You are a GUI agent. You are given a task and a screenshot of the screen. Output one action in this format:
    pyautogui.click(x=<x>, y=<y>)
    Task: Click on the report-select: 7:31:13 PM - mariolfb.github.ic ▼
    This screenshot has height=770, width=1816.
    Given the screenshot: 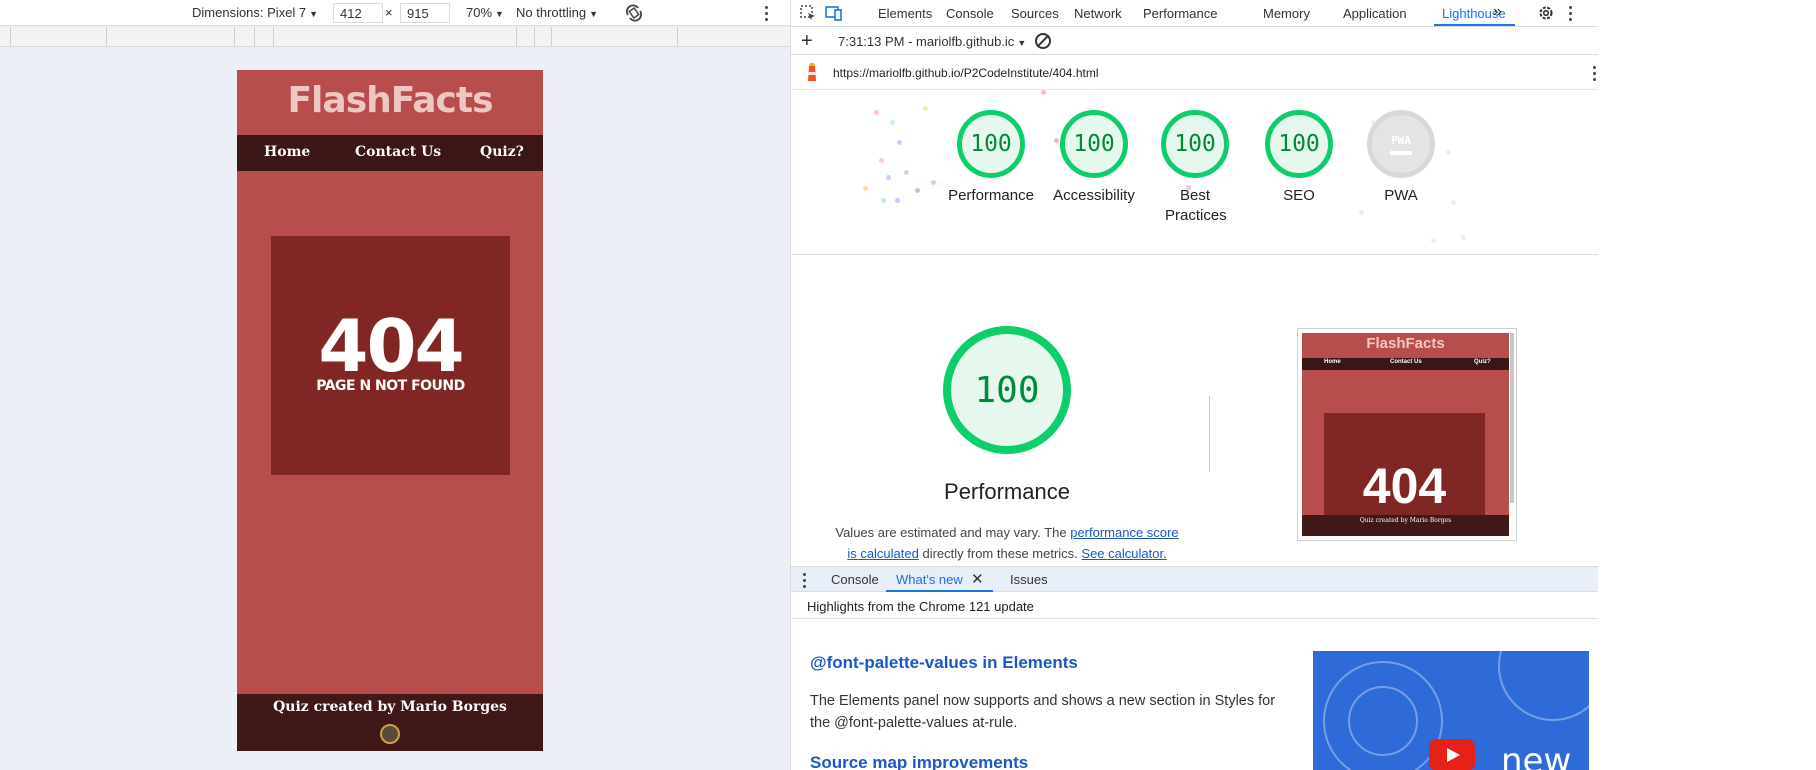 What is the action you would take?
    pyautogui.click(x=932, y=41)
    